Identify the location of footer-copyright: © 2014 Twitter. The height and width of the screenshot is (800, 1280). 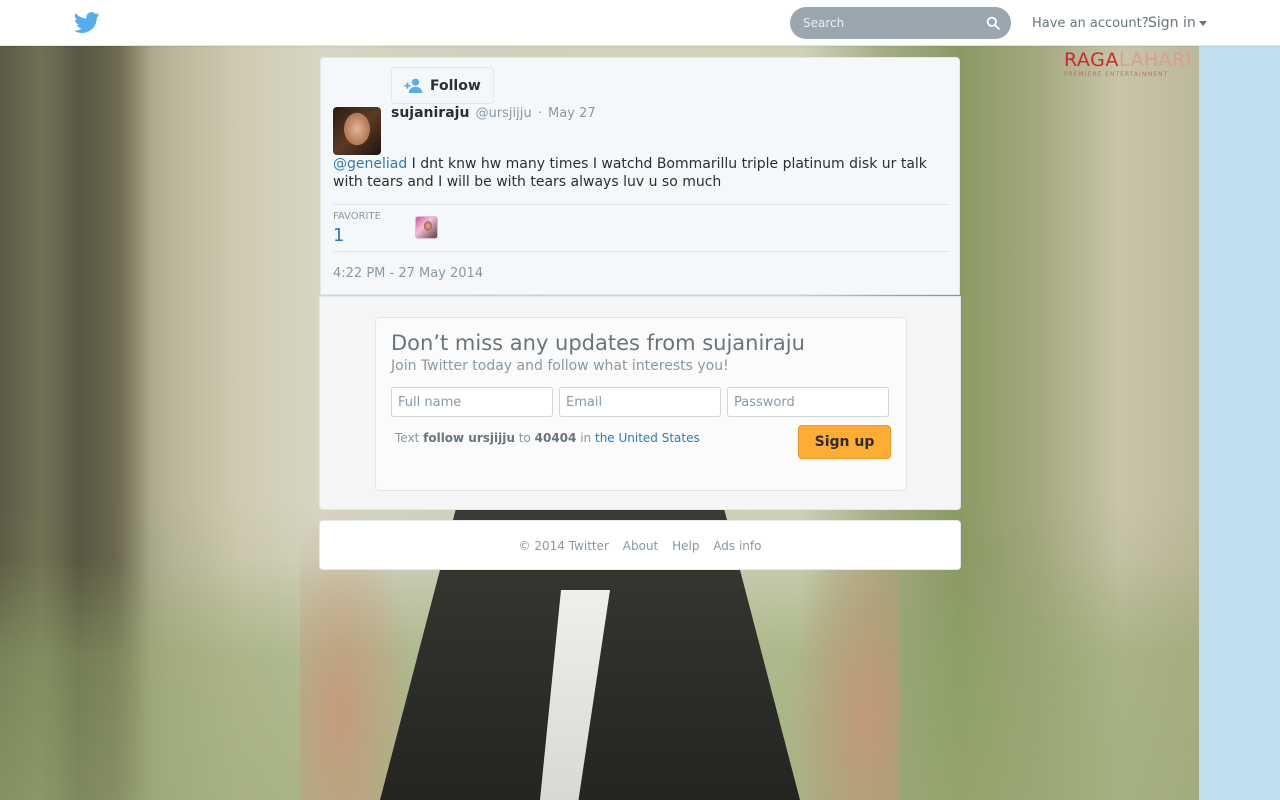
(563, 546).